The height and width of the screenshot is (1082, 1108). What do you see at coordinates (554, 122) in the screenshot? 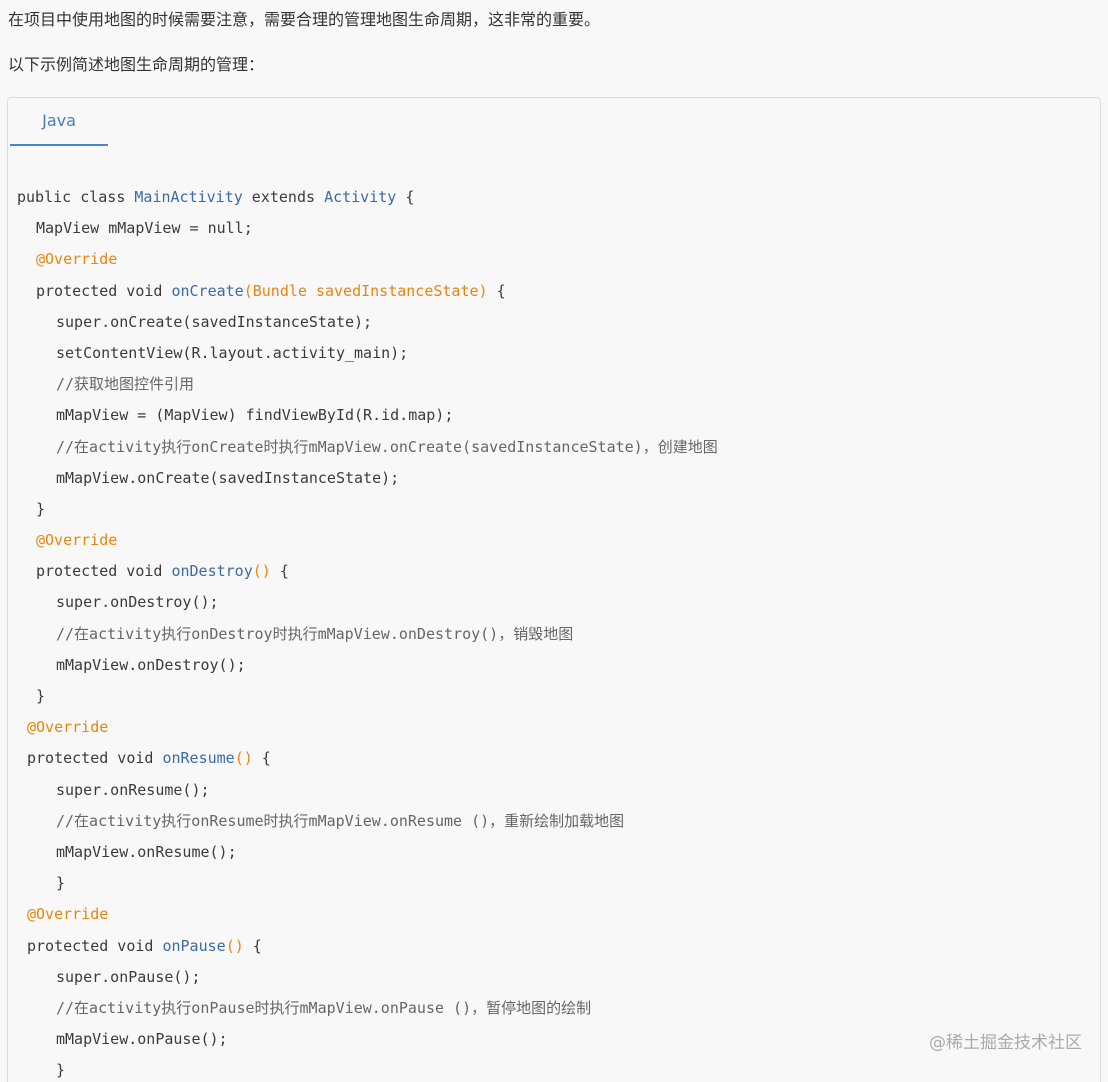
I see `code-tab-bar: Java` at bounding box center [554, 122].